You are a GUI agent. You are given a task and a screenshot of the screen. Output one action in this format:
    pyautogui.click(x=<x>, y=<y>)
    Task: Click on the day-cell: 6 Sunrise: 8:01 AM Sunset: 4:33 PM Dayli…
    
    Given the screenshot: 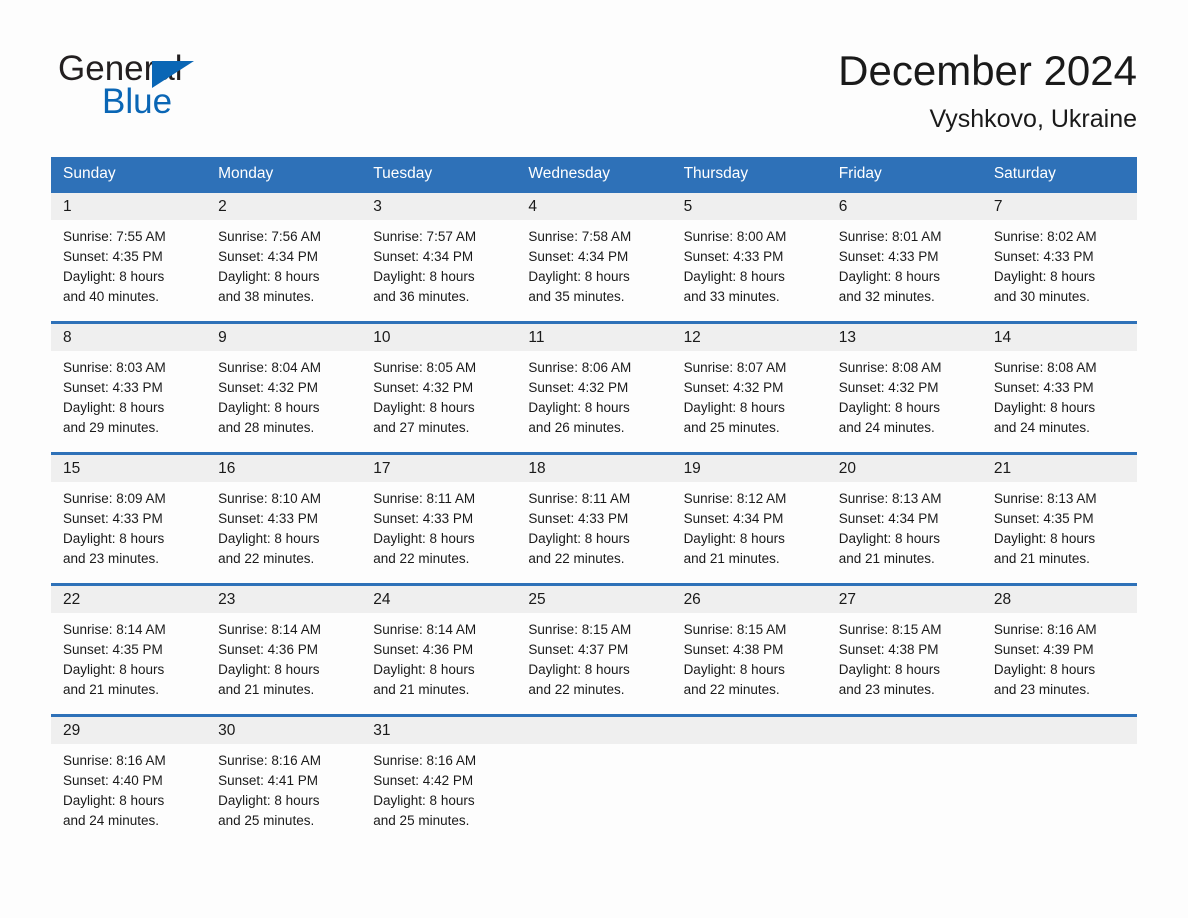 What is the action you would take?
    pyautogui.click(x=904, y=257)
    